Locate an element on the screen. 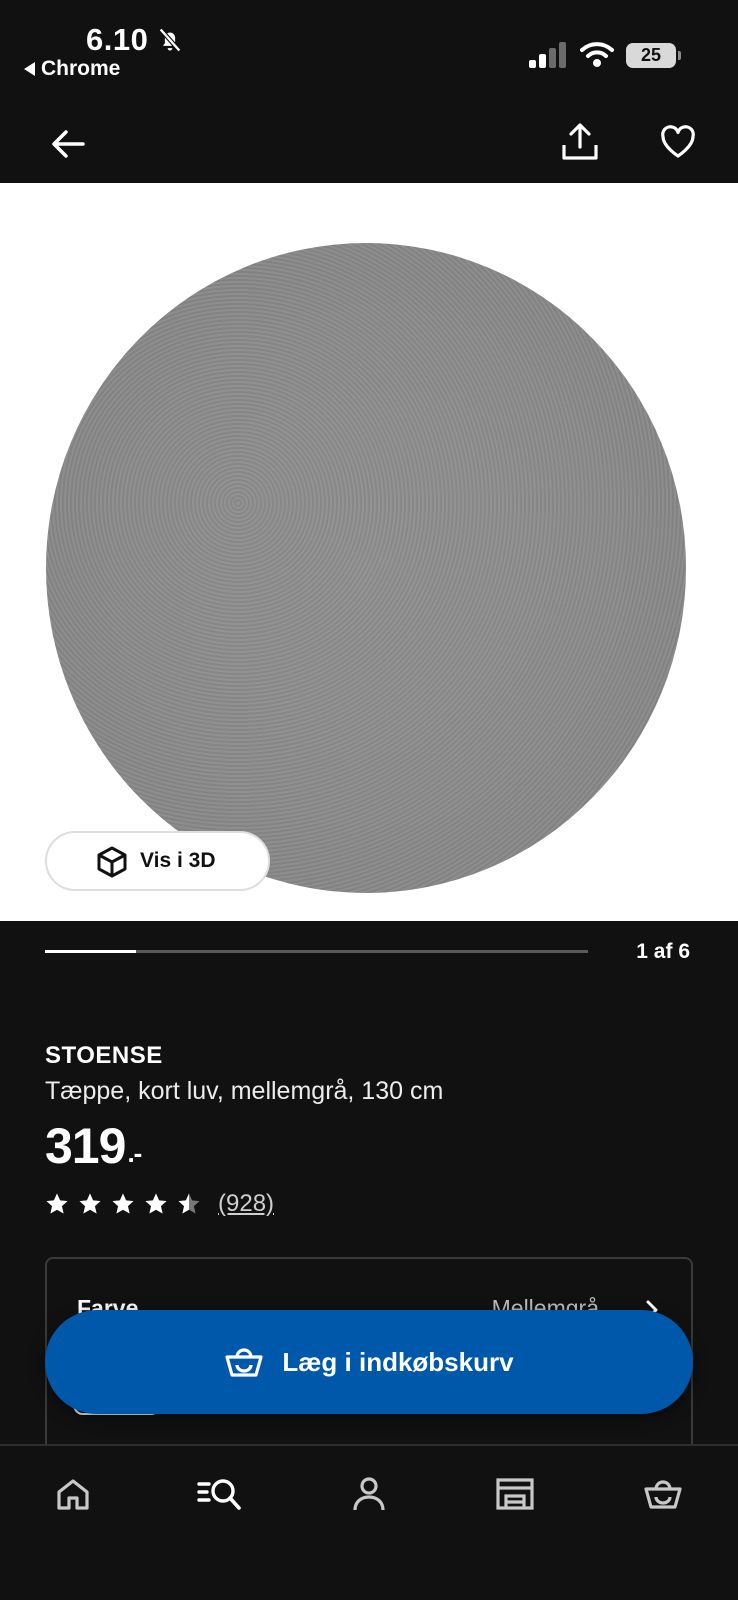 The image size is (738, 1600). view-3d-button: Vis i 3D is located at coordinates (157, 861).